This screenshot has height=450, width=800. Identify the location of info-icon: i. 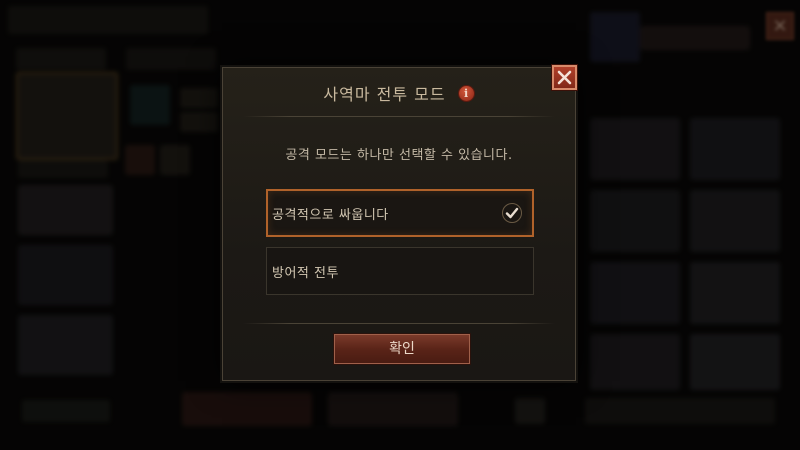
(466, 93).